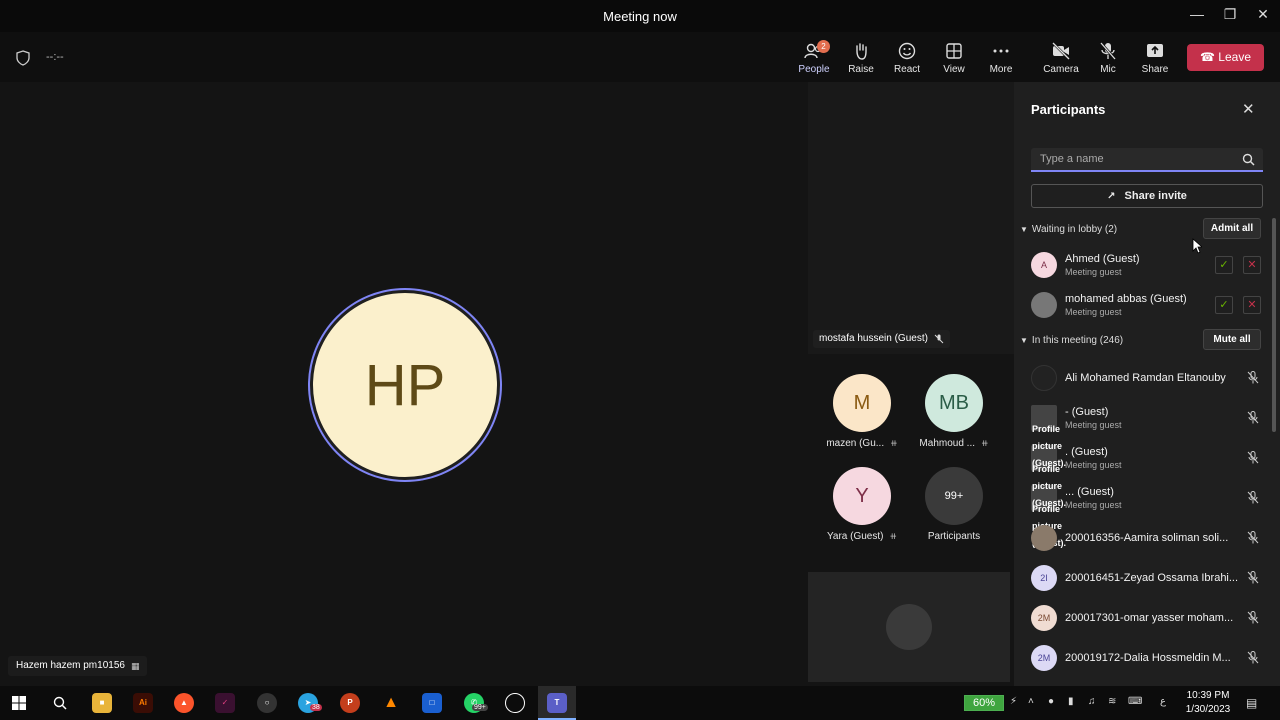 This screenshot has width=1280, height=720. Describe the element at coordinates (184, 703) in the screenshot. I see `brave-browser-icon: ▲` at that location.